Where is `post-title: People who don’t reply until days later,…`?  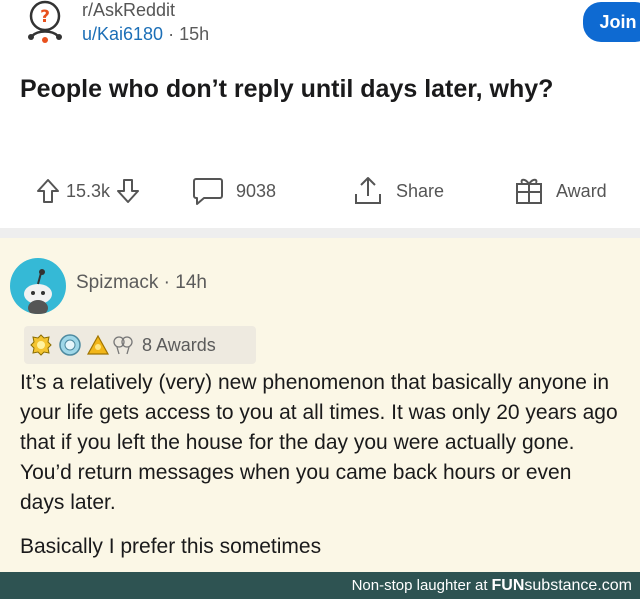
post-title: People who don’t reply until days later,… is located at coordinates (315, 89).